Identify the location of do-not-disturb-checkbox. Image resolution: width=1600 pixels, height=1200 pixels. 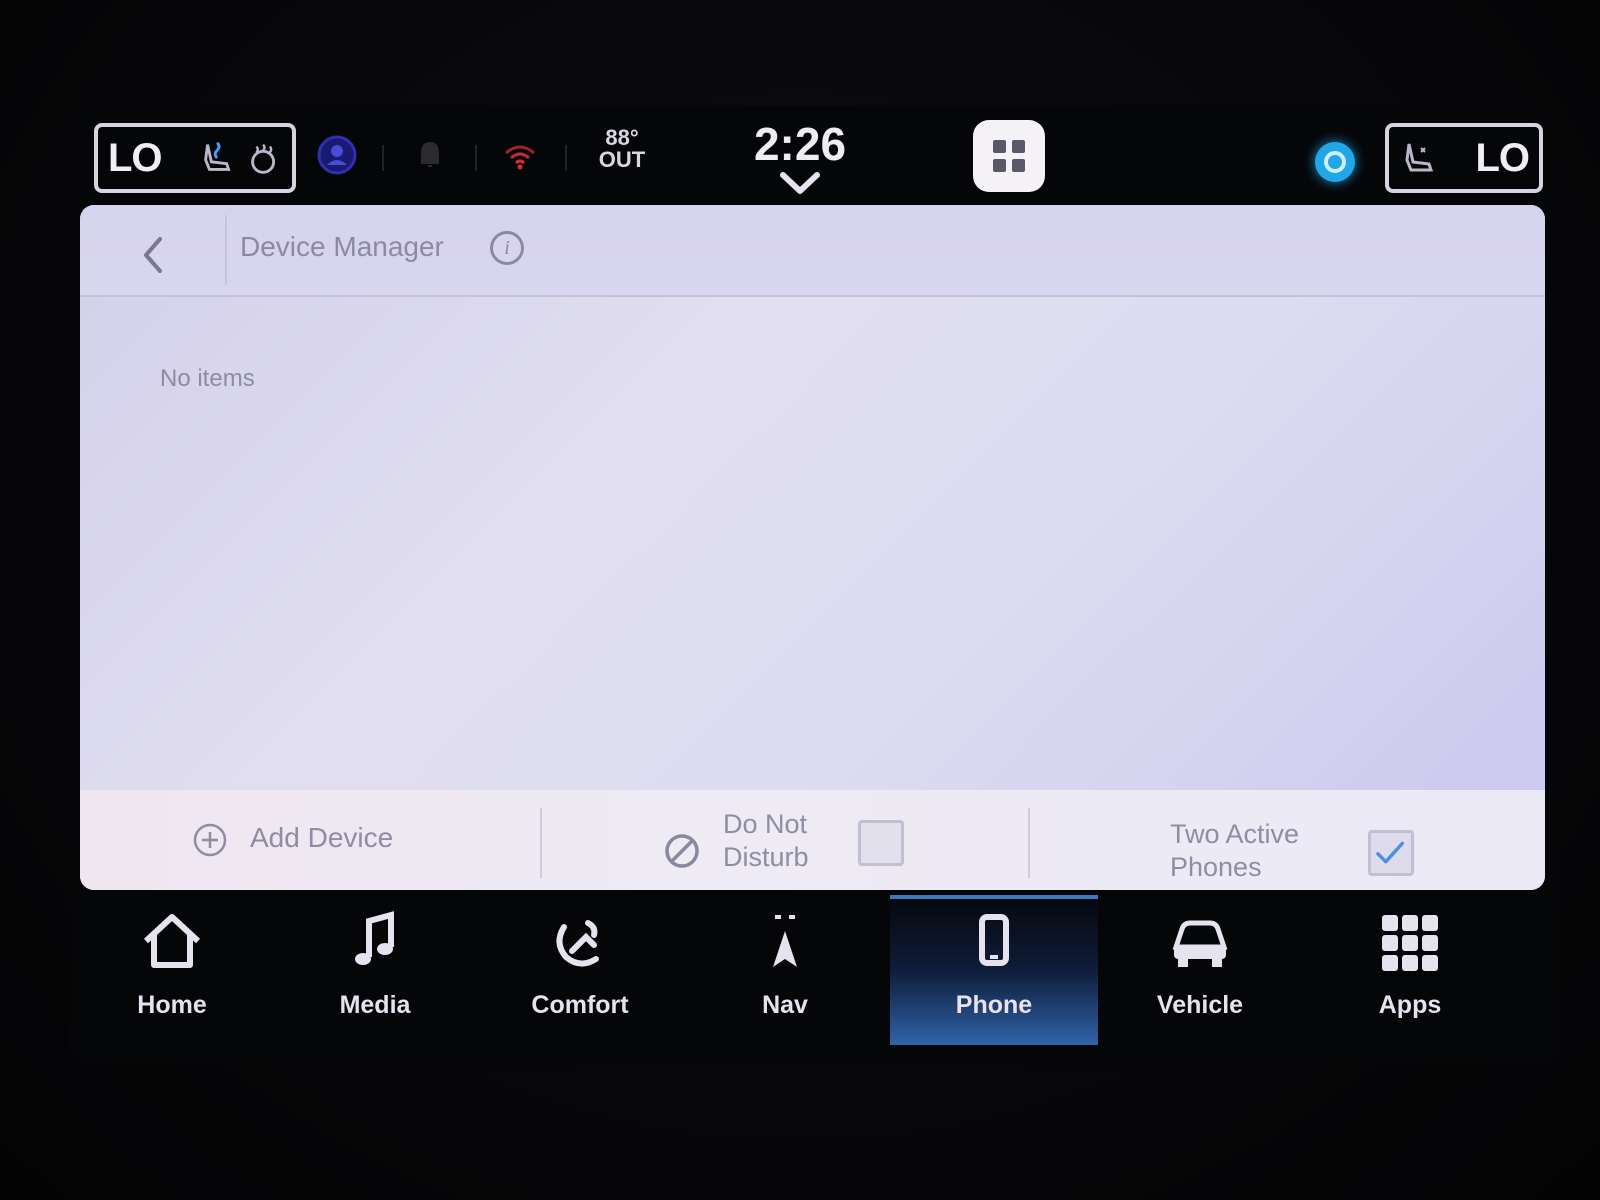
(881, 843).